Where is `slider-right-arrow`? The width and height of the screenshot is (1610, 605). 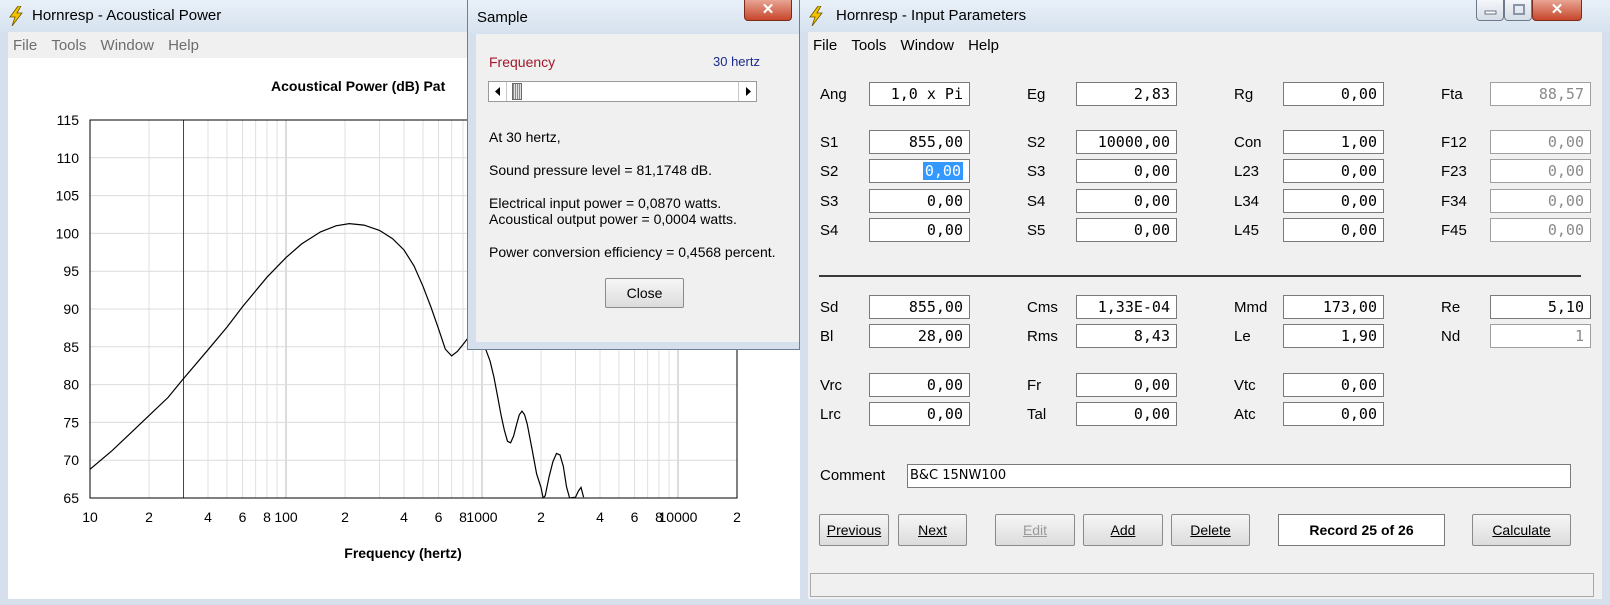
slider-right-arrow is located at coordinates (747, 91).